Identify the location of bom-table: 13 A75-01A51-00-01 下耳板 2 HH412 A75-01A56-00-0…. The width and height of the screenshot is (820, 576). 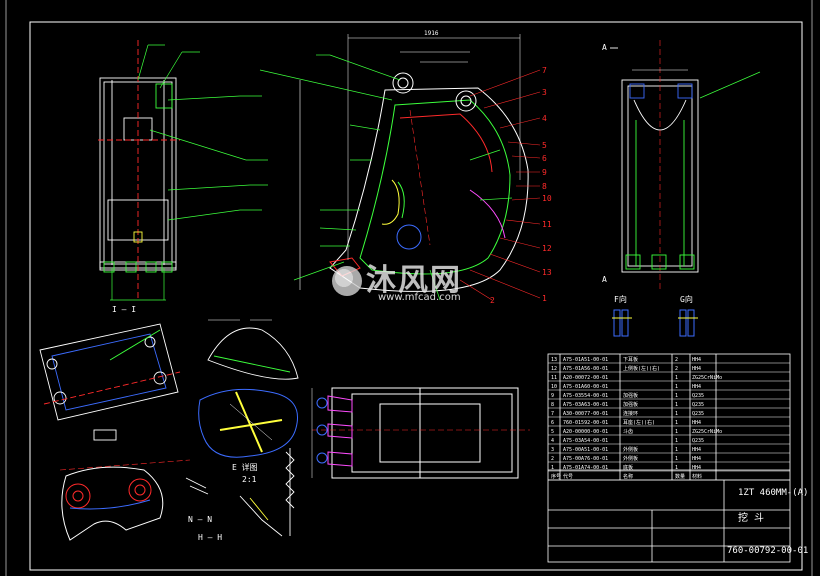
(636, 418).